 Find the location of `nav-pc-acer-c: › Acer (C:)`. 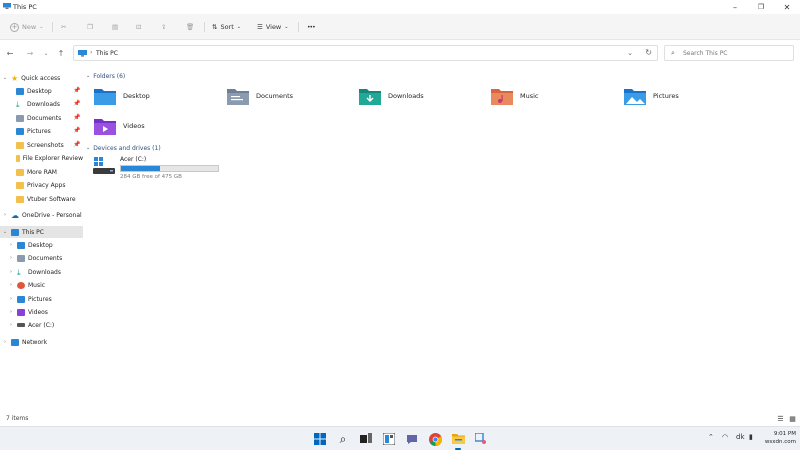

nav-pc-acer-c: › Acer (C:) is located at coordinates (45, 325).